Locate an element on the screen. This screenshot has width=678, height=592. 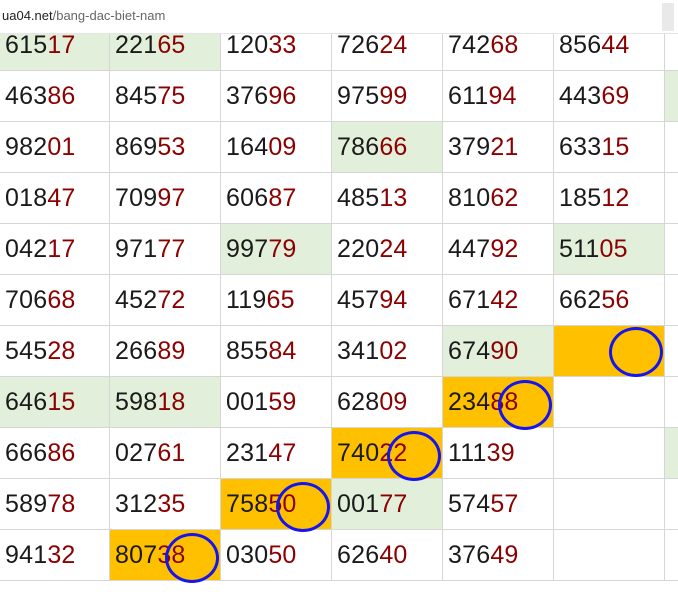
number-head-digits: 971 is located at coordinates (136, 249).